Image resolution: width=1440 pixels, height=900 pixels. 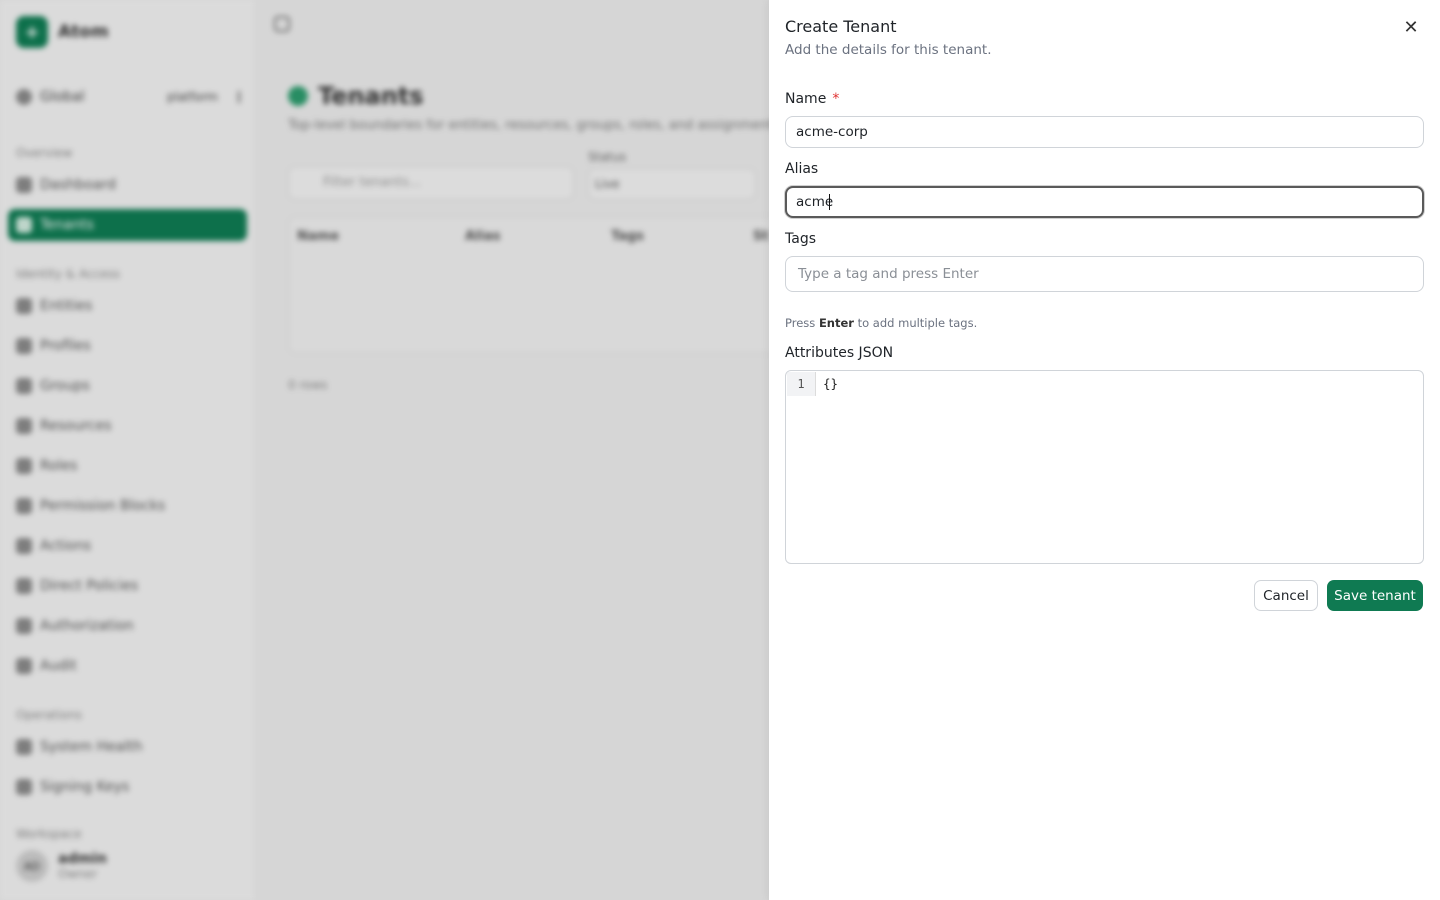 What do you see at coordinates (841, 26) in the screenshot?
I see `drawer-title: Create Tenant` at bounding box center [841, 26].